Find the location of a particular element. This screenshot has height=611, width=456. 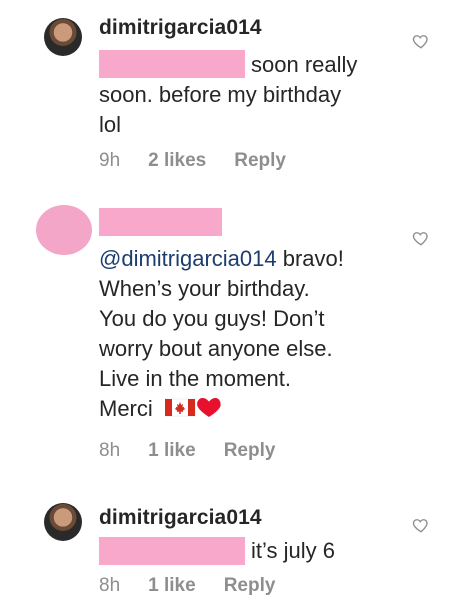

comment-time: 9h is located at coordinates (110, 160).